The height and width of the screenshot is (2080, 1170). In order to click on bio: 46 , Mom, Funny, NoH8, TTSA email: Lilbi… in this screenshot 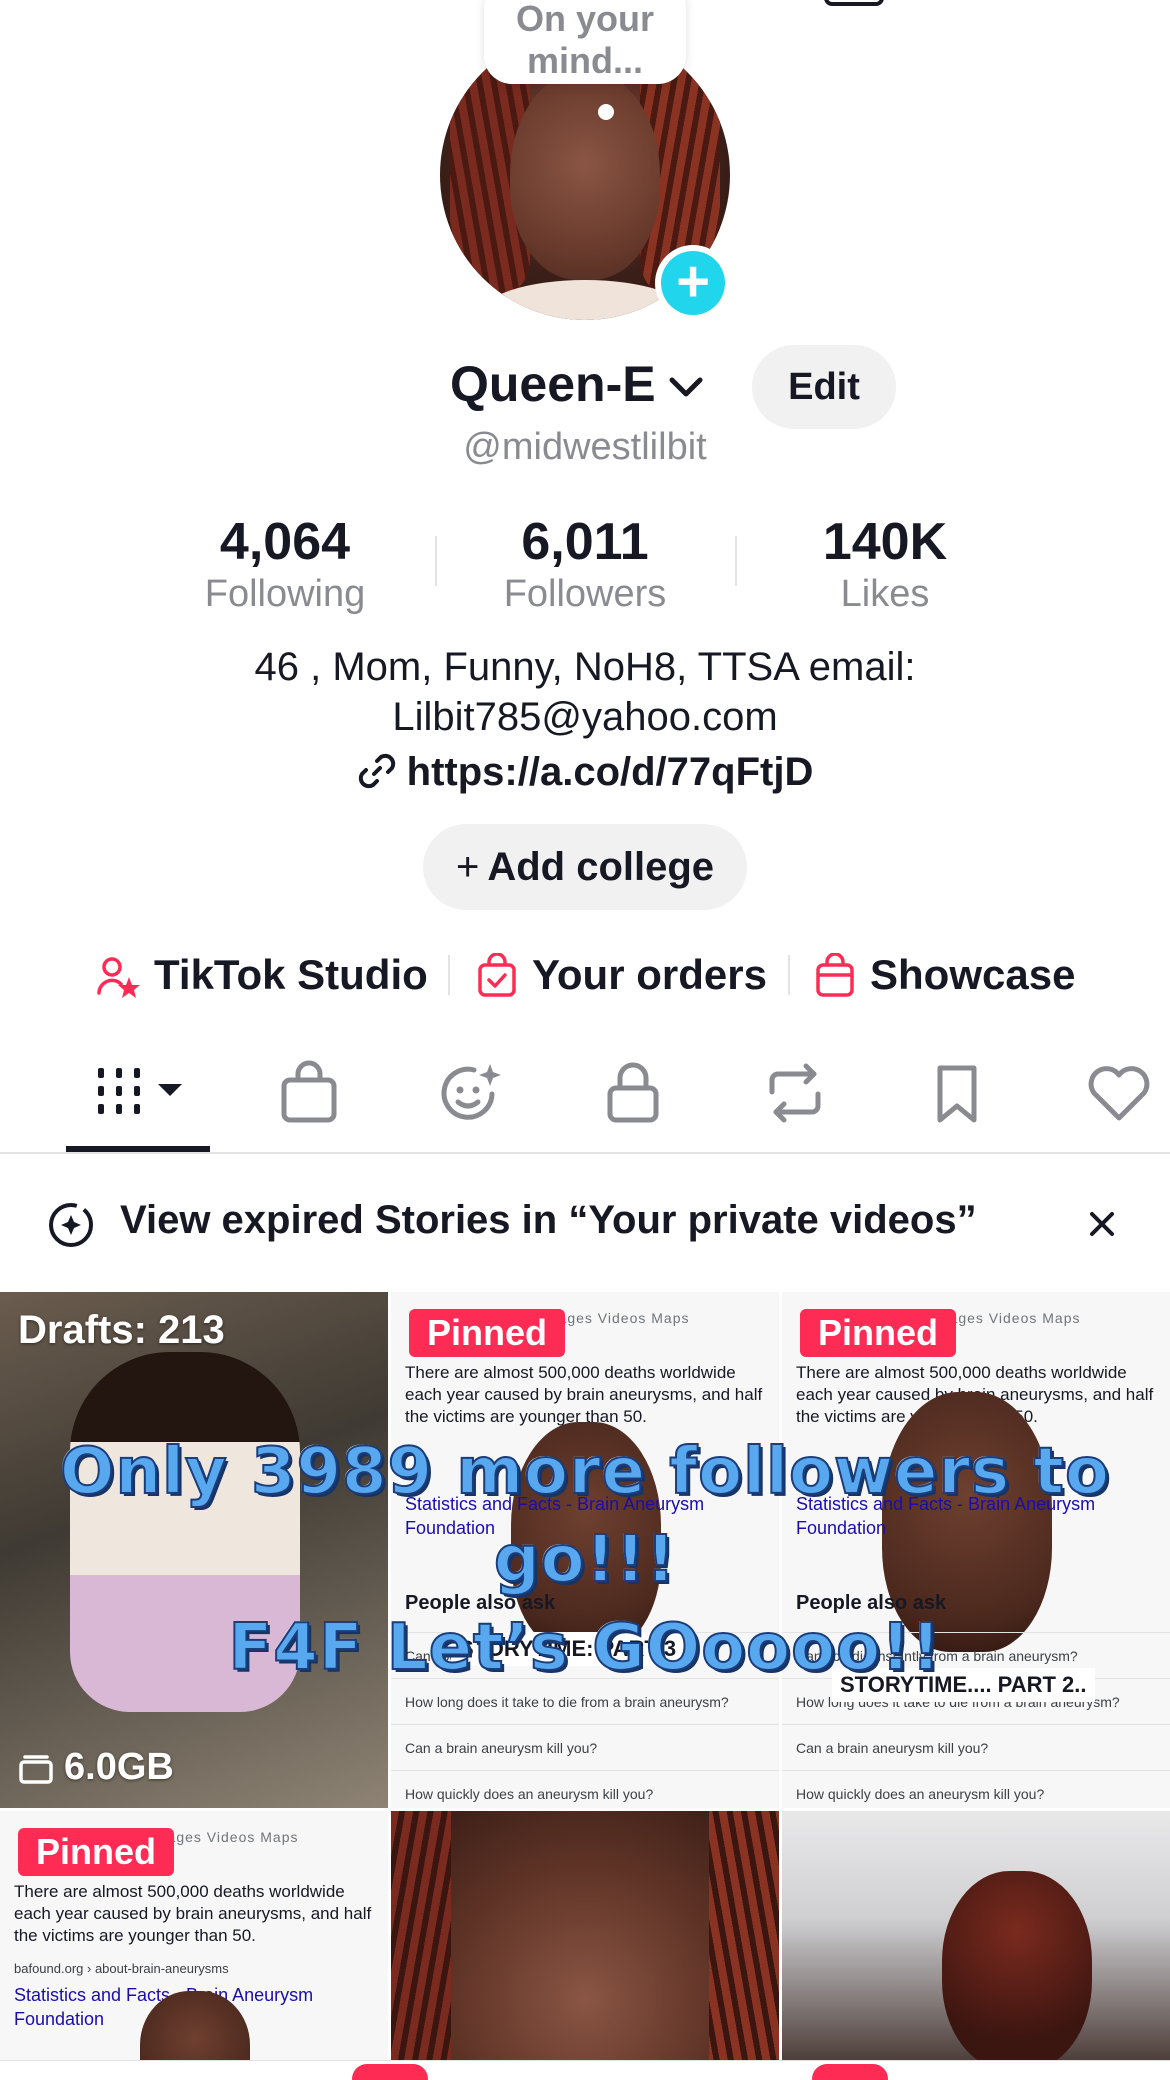, I will do `click(585, 692)`.